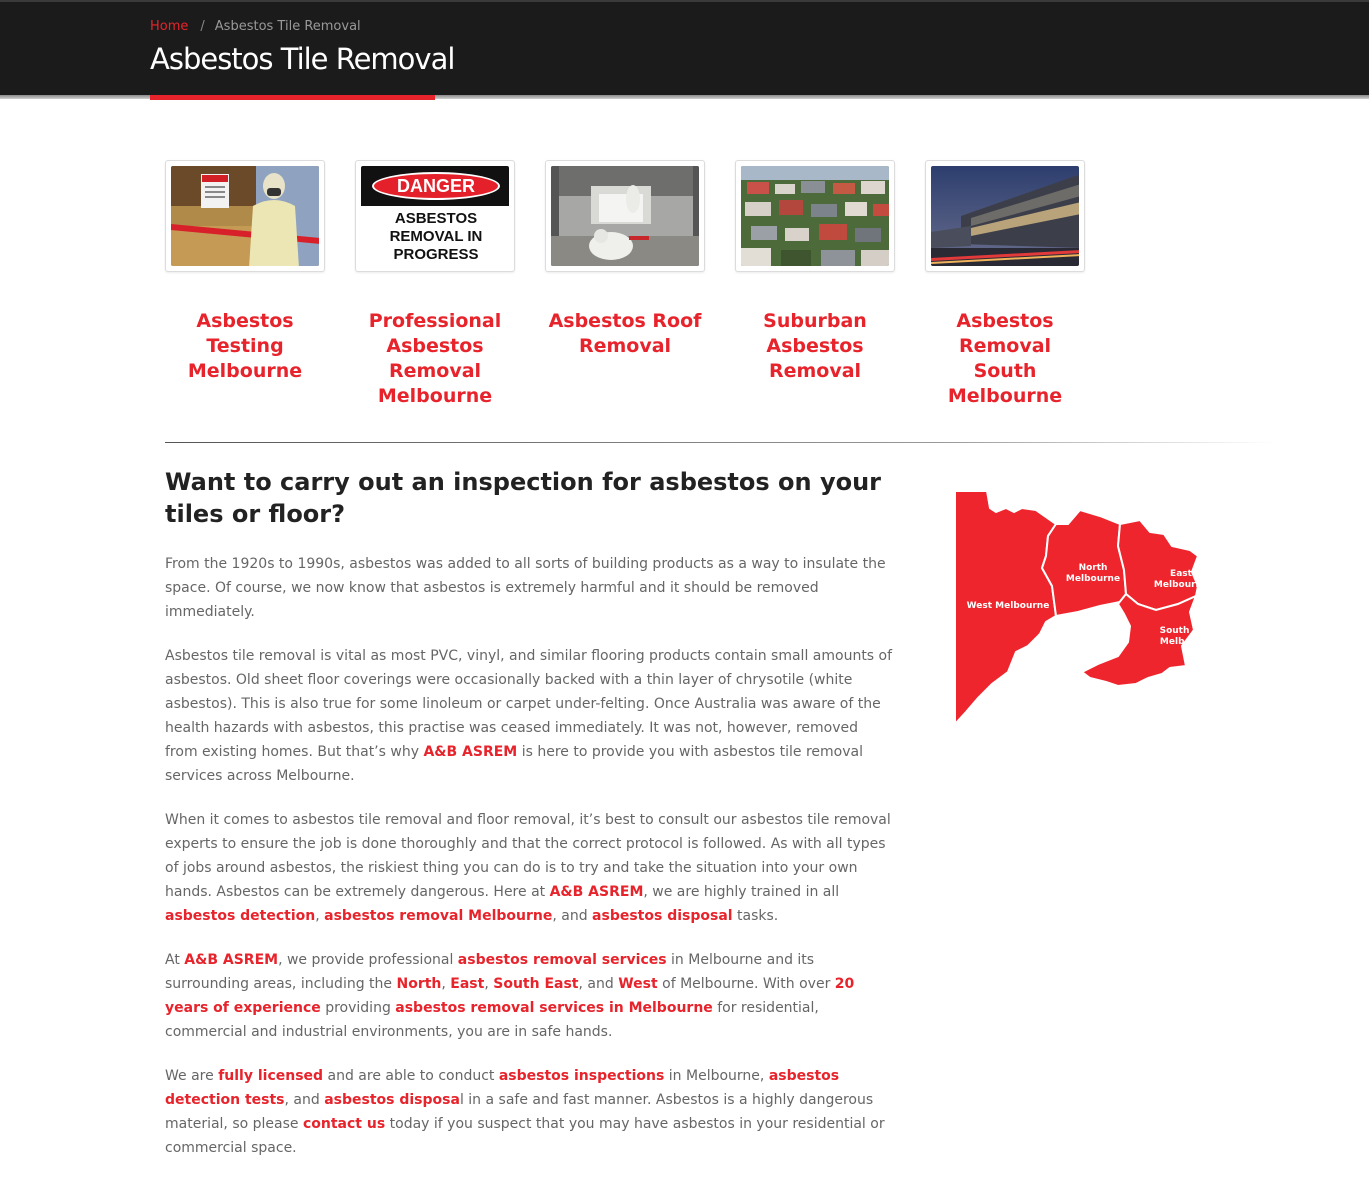 This screenshot has width=1369, height=1201. Describe the element at coordinates (358, 1008) in the screenshot. I see `paragraph-text: providing` at that location.